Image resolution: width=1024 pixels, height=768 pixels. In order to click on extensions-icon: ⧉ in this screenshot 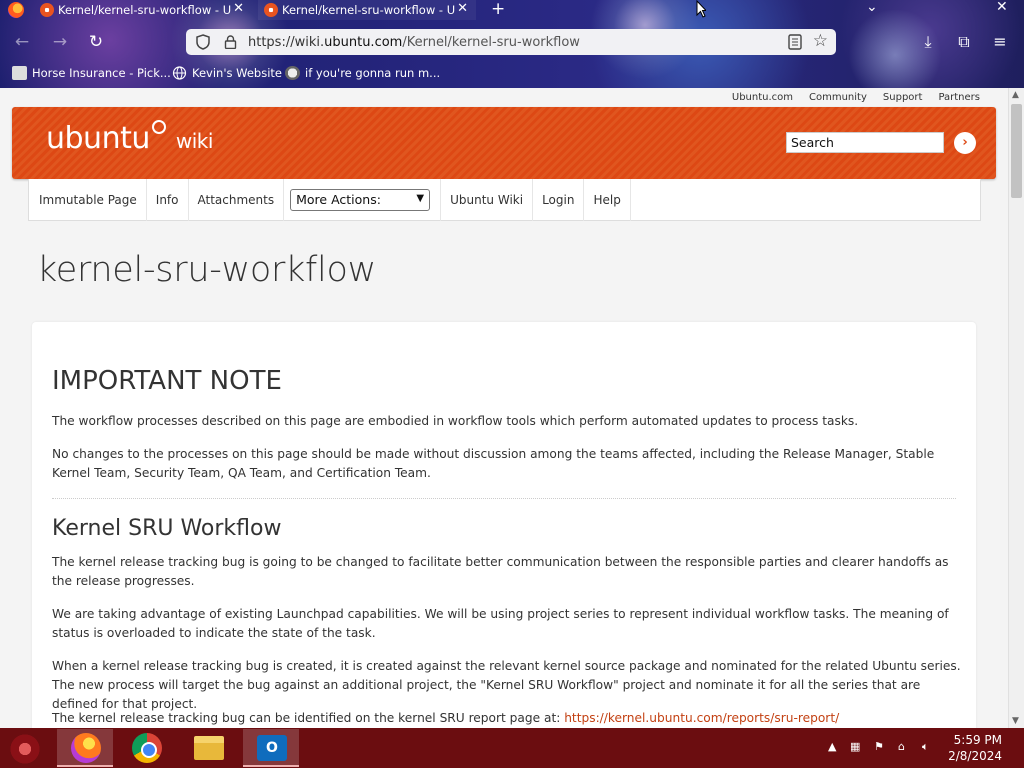, I will do `click(964, 42)`.